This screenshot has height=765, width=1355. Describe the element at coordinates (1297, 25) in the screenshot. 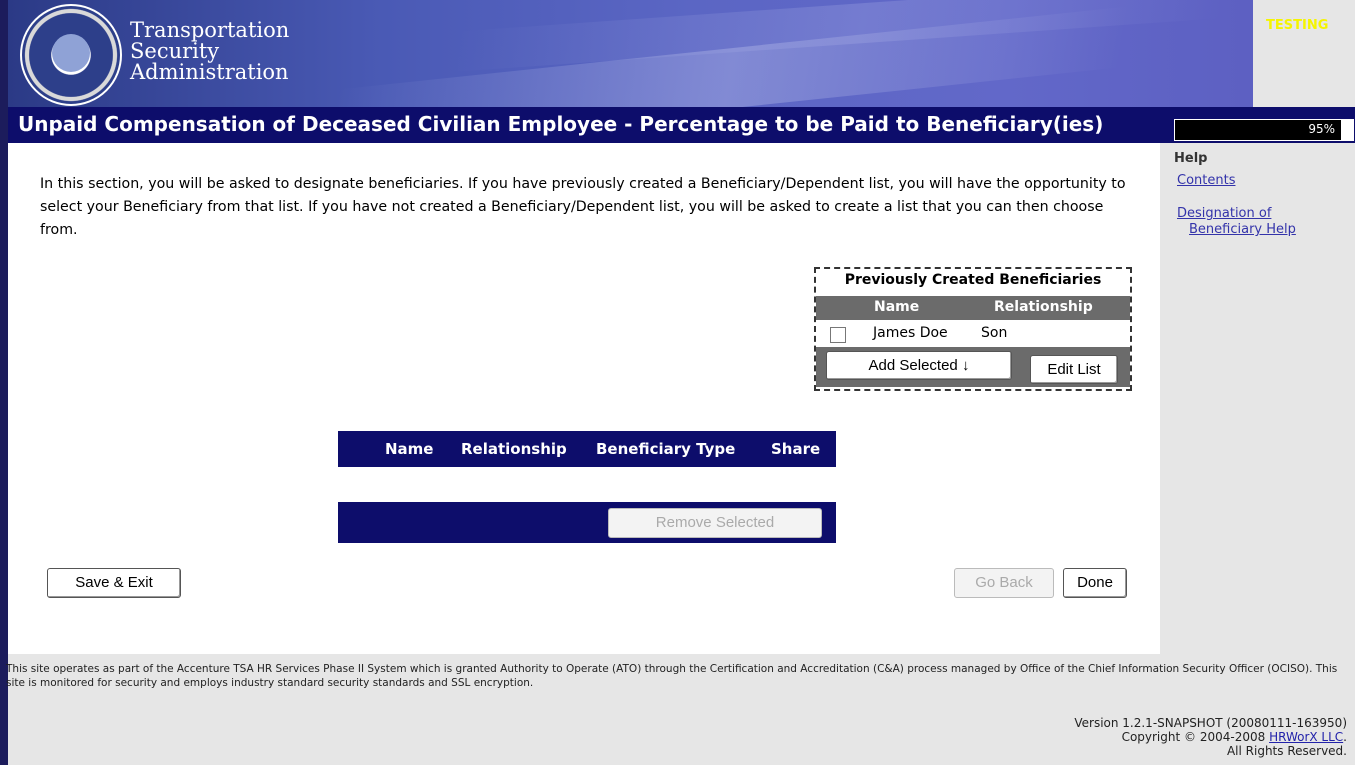

I see `environment-badge: TESTING` at that location.